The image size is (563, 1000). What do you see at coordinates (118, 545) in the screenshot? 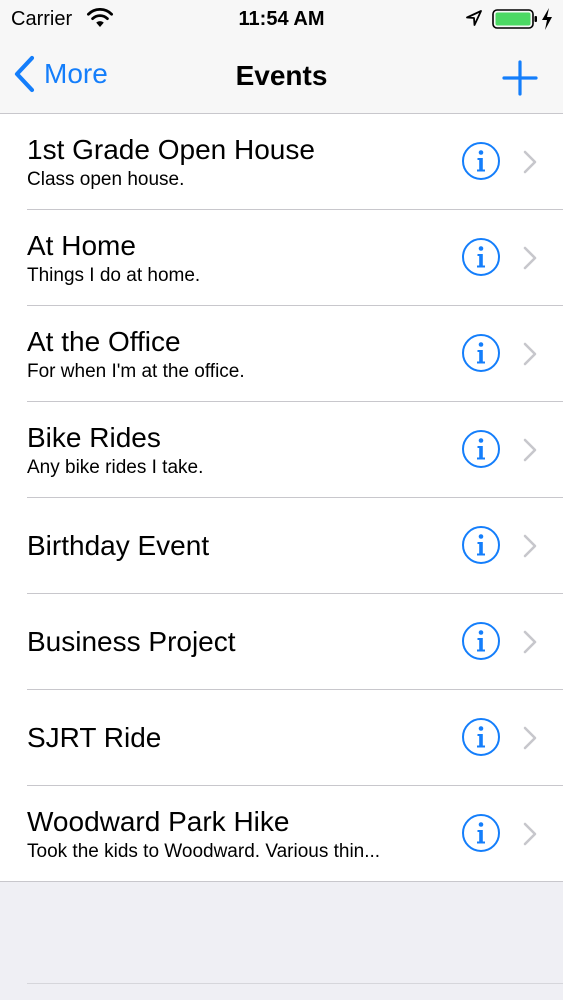
I see `row-title: Birthday Event` at bounding box center [118, 545].